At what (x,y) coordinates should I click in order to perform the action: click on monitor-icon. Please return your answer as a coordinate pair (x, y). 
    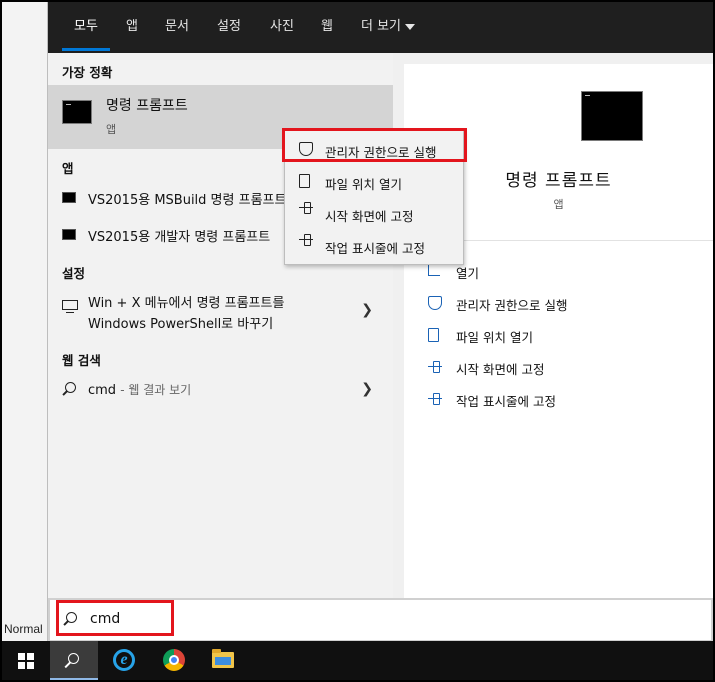
    Looking at the image, I should click on (70, 306).